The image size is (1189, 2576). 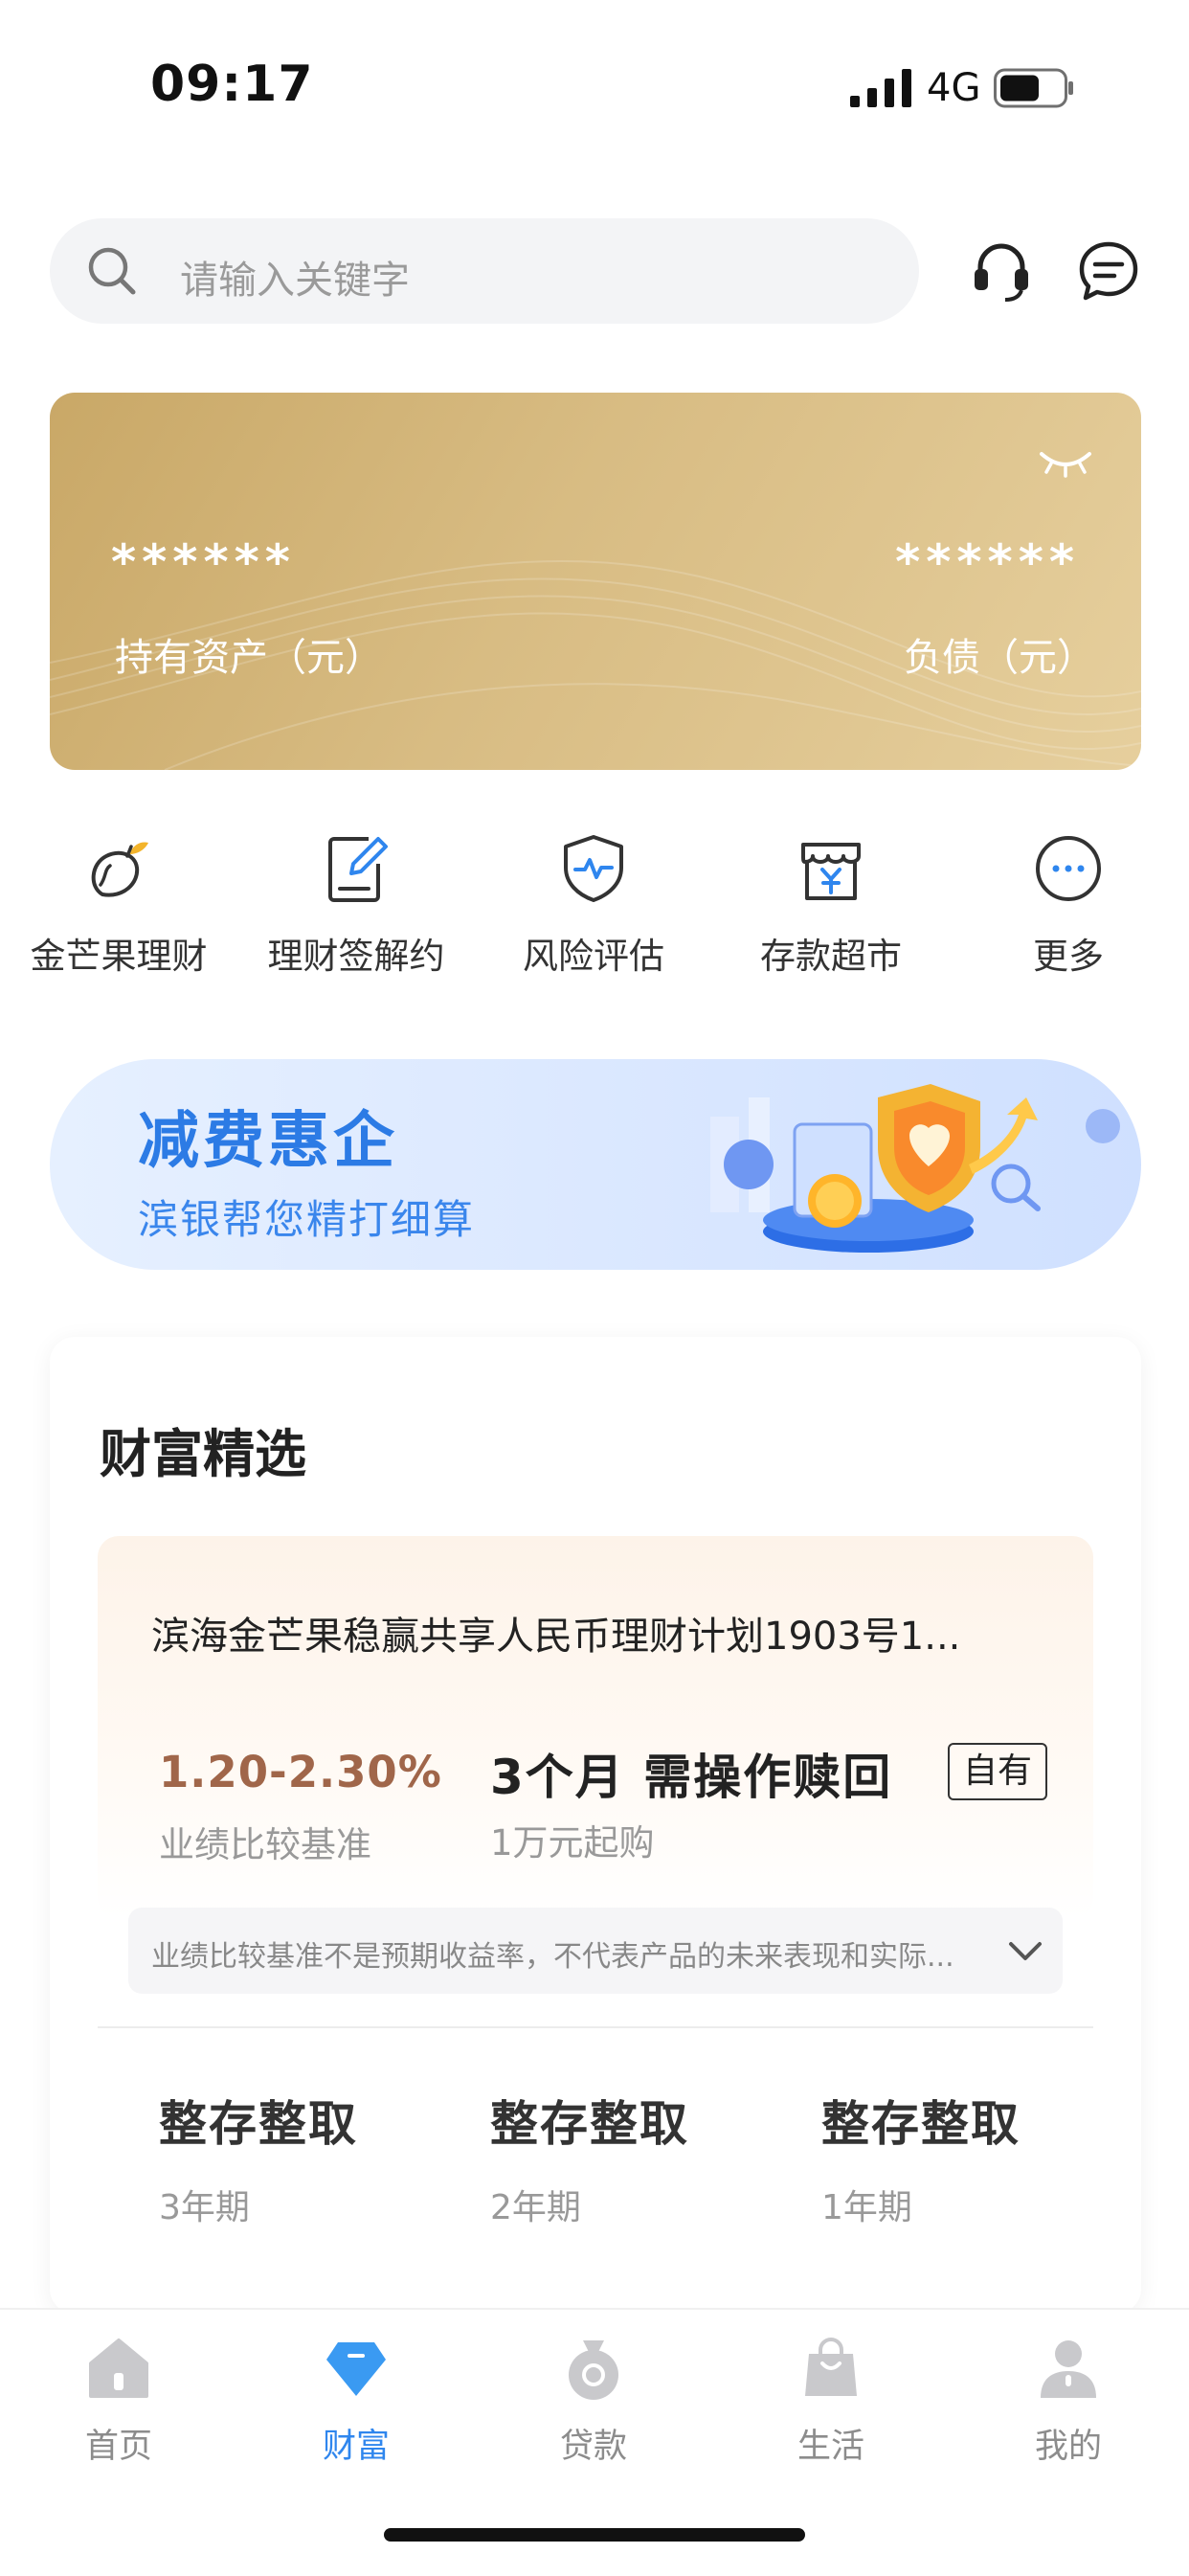 What do you see at coordinates (307, 1219) in the screenshot?
I see `banner-subtitle: 滨银帮您精打细算` at bounding box center [307, 1219].